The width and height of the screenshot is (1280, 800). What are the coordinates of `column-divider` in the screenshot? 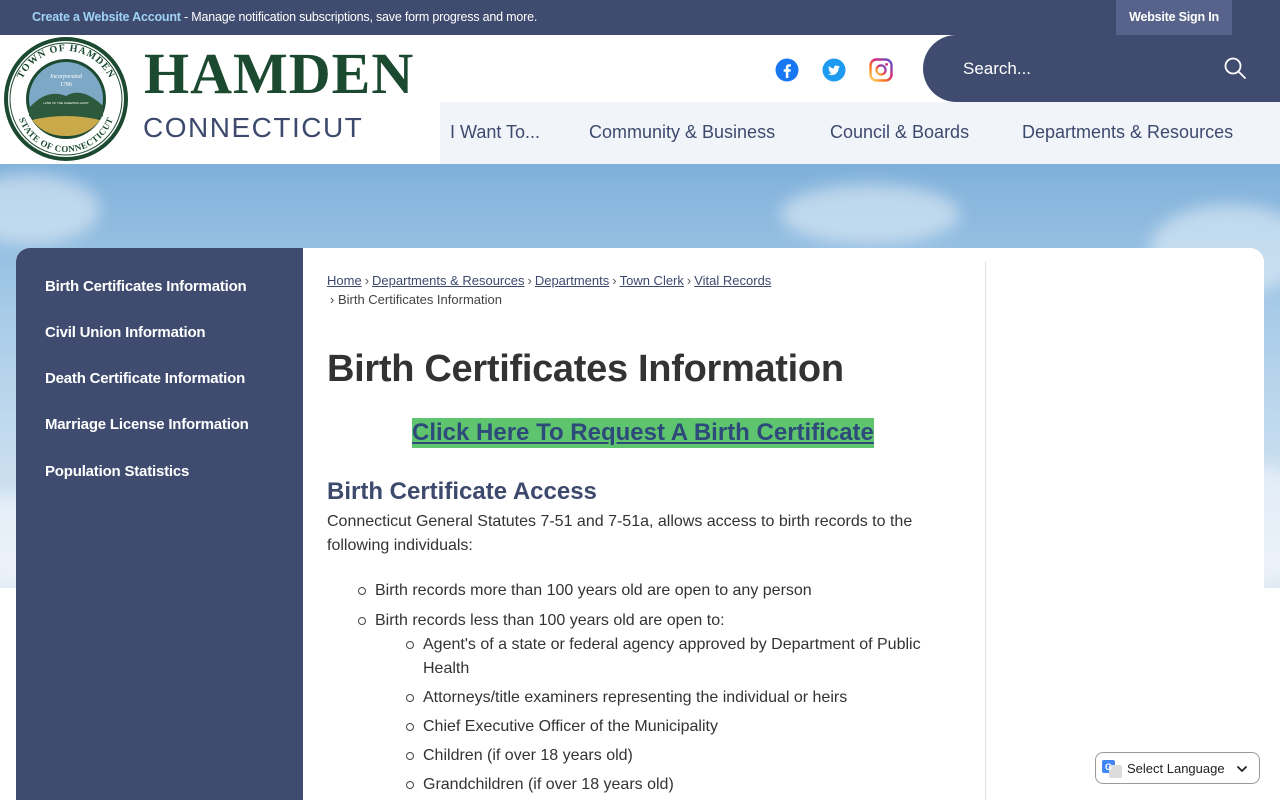 It's located at (985, 530).